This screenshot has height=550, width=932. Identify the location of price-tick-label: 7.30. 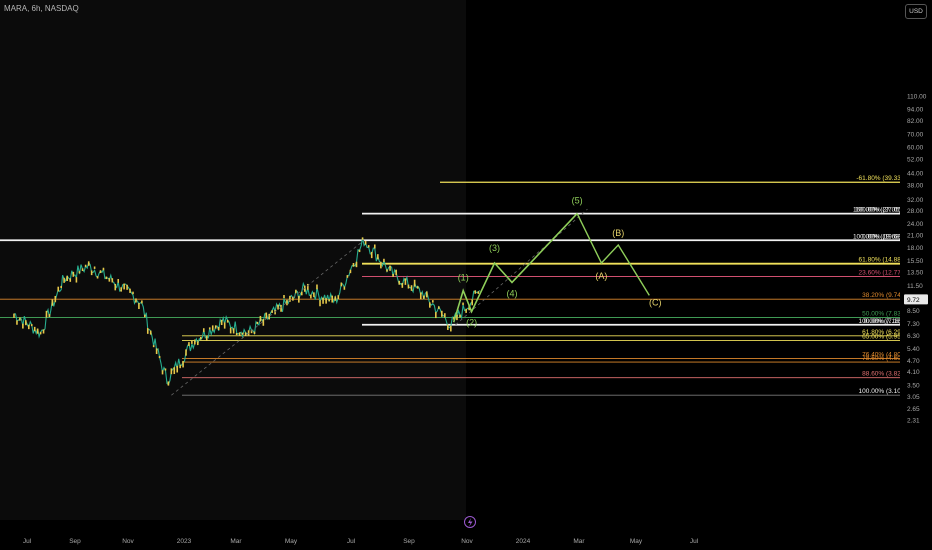
(913, 324).